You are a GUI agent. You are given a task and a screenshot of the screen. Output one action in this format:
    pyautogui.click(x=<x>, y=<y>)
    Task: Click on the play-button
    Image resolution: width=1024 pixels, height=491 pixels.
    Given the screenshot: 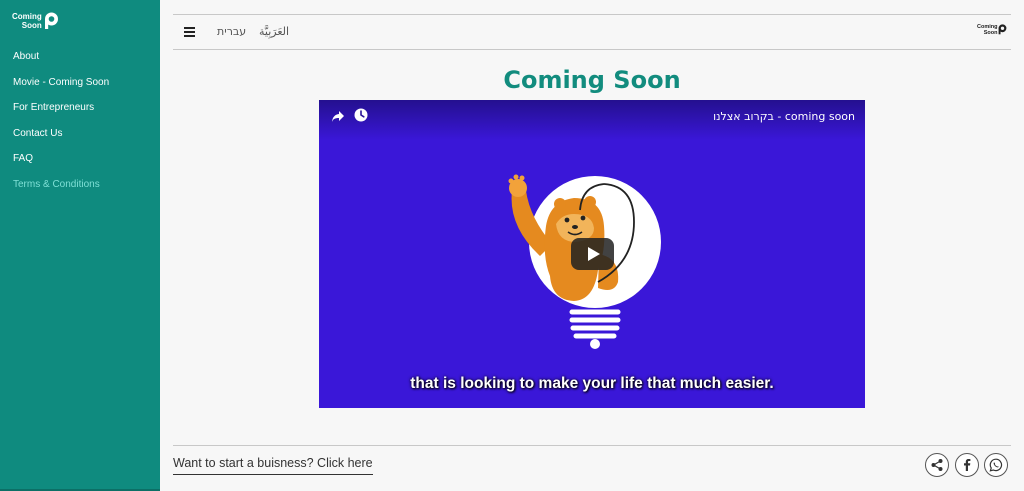 What is the action you would take?
    pyautogui.click(x=592, y=254)
    